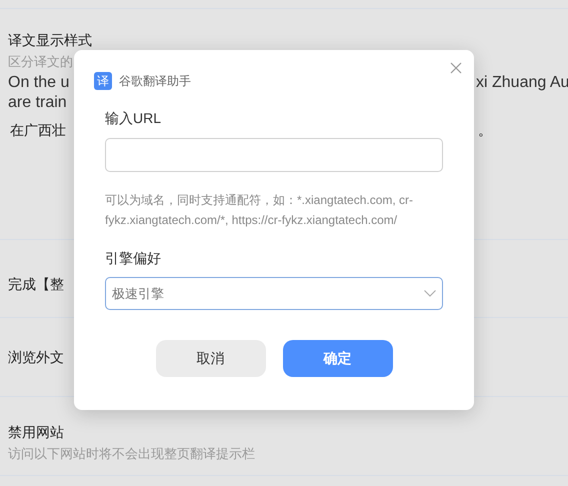 The width and height of the screenshot is (568, 486). What do you see at coordinates (155, 81) in the screenshot?
I see `dialog-title: 谷歌翻译助手` at bounding box center [155, 81].